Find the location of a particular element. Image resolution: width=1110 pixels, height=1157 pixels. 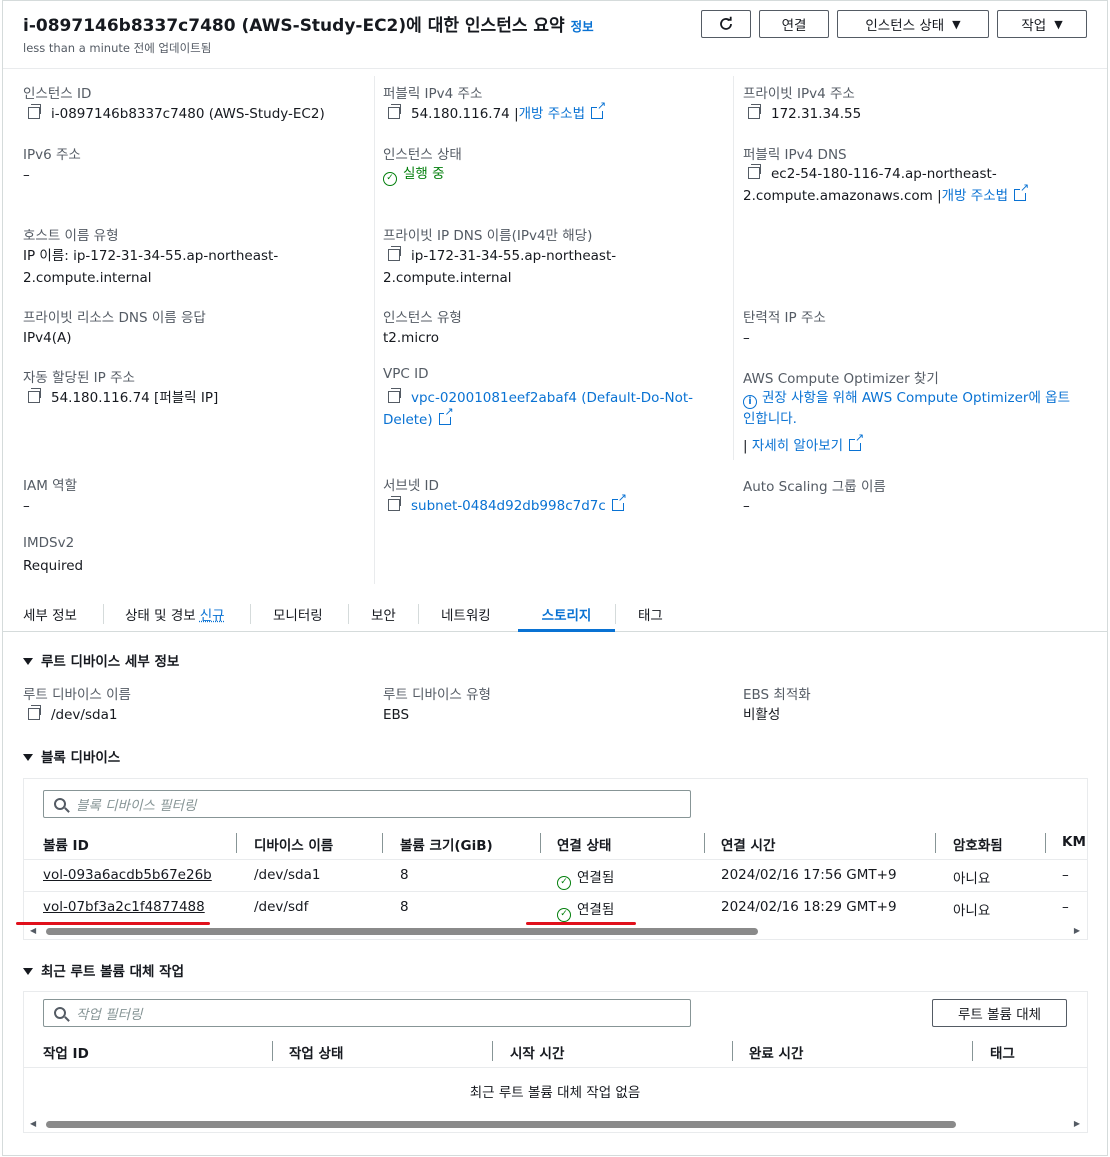

subnet-id-link: subnet-0484d92db998c7d7c is located at coordinates (508, 506).